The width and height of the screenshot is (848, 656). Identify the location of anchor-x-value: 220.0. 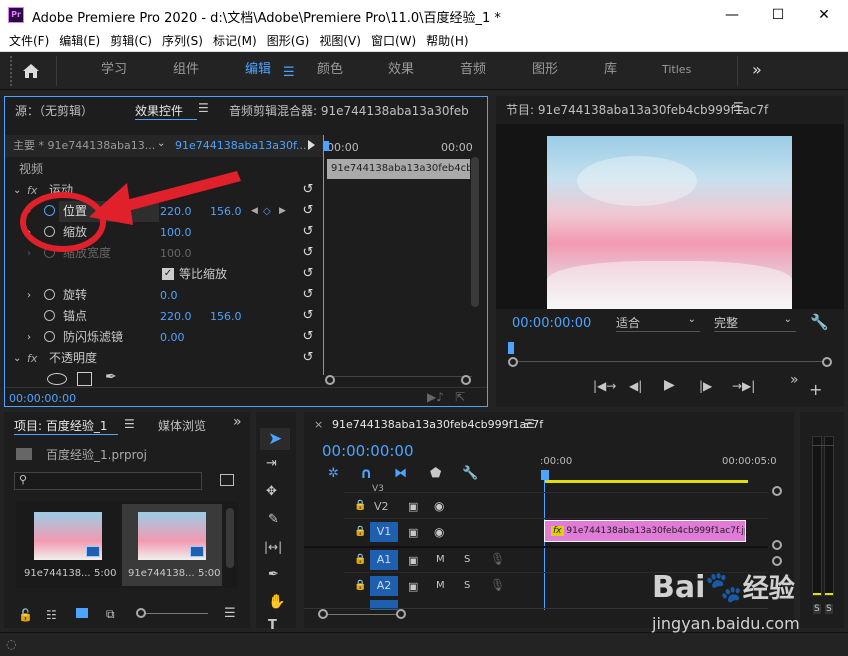
(176, 316).